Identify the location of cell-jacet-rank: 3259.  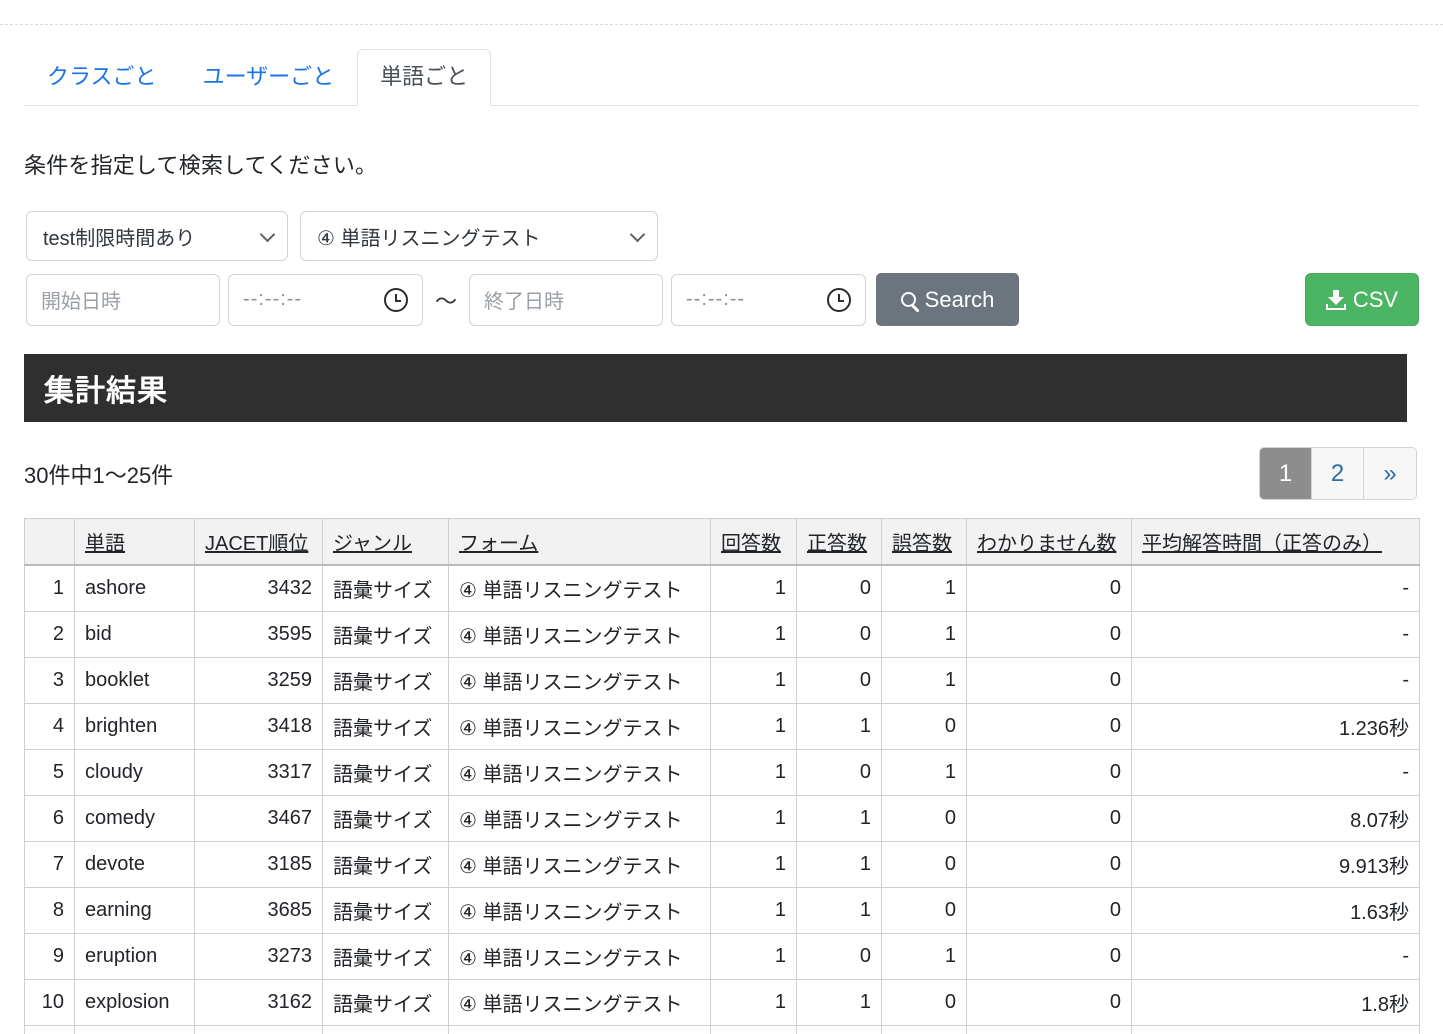
(258, 680).